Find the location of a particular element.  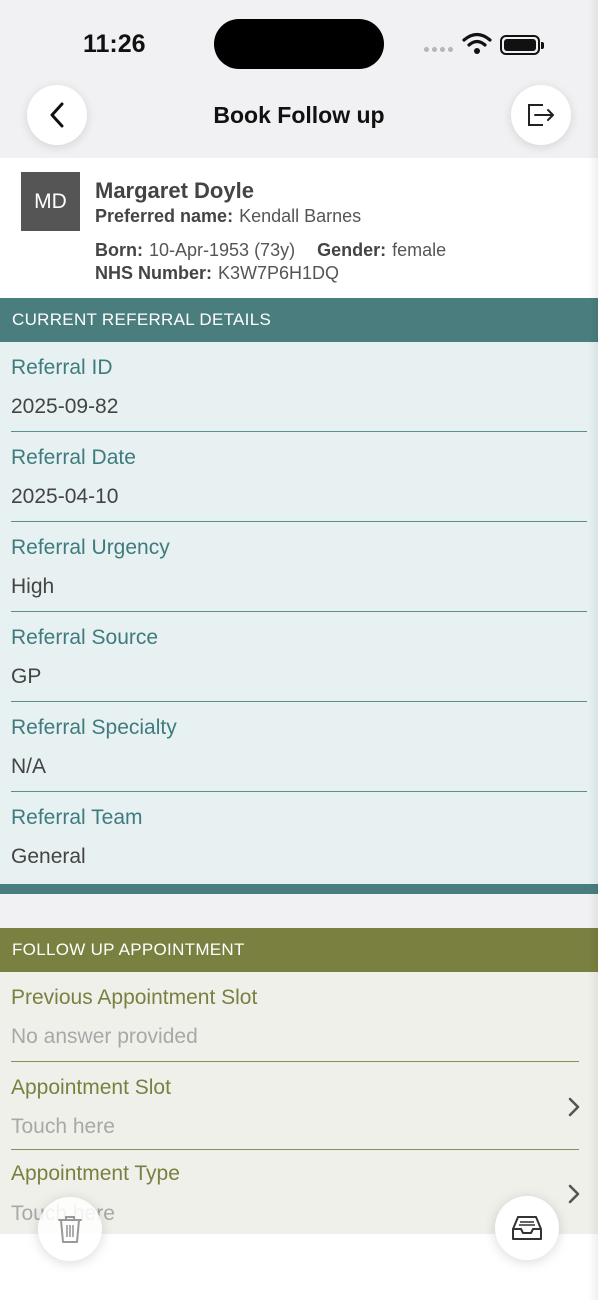

appointment-slot-field: Appointment Slot Touch here is located at coordinates (295, 1106).